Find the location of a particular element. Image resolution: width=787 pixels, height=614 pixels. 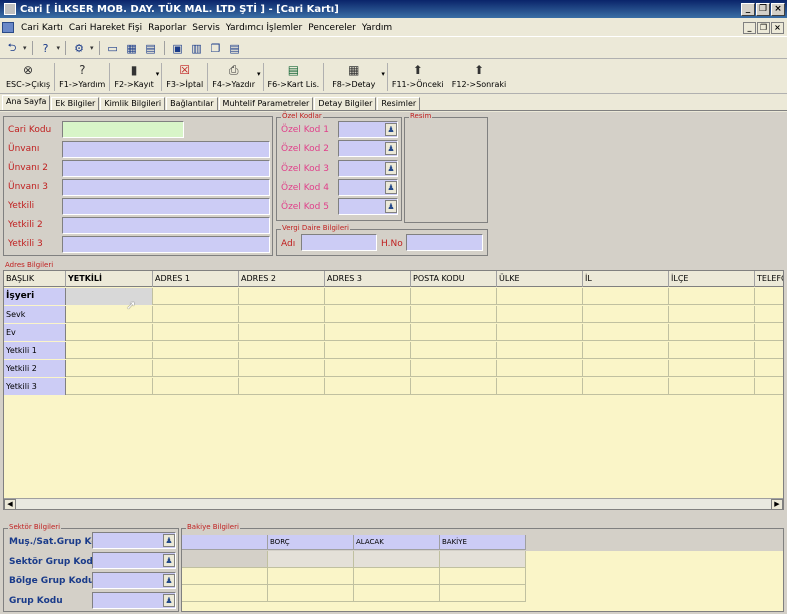

print-dropdown-arrow: ▾ is located at coordinates (259, 74).